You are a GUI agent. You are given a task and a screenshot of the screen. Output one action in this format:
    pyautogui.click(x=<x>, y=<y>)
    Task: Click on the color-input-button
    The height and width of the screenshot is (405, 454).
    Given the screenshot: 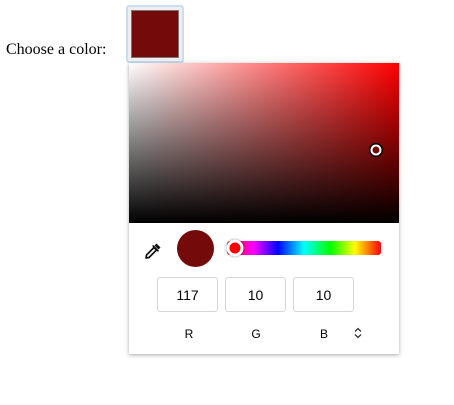 What is the action you would take?
    pyautogui.click(x=155, y=34)
    